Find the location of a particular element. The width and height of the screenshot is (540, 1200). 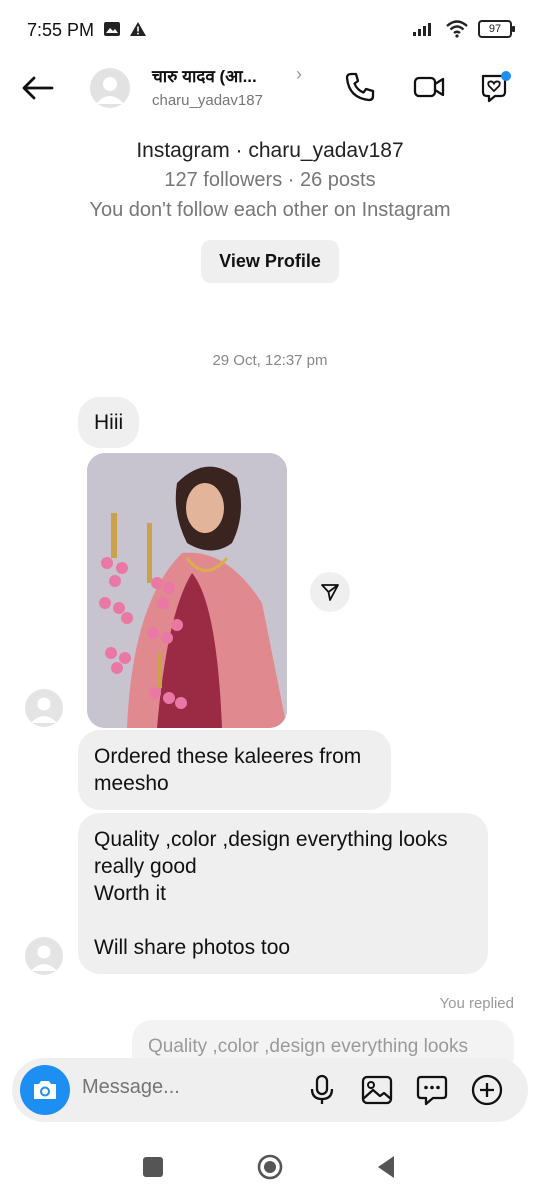

microphone-icon is located at coordinates (322, 1090).